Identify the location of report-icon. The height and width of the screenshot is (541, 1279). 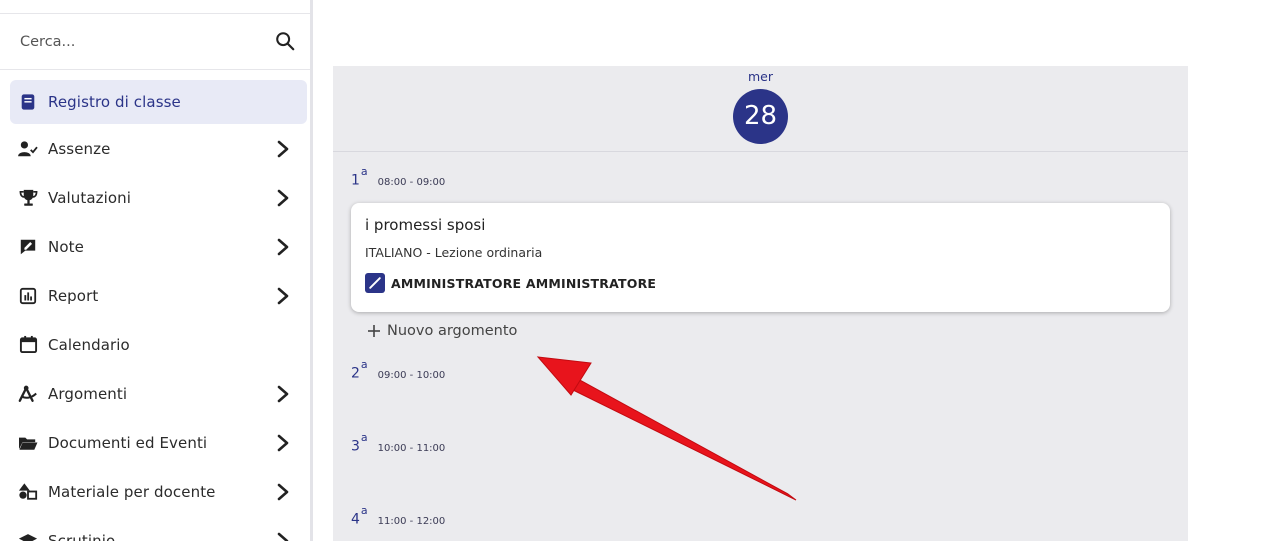
(28, 296).